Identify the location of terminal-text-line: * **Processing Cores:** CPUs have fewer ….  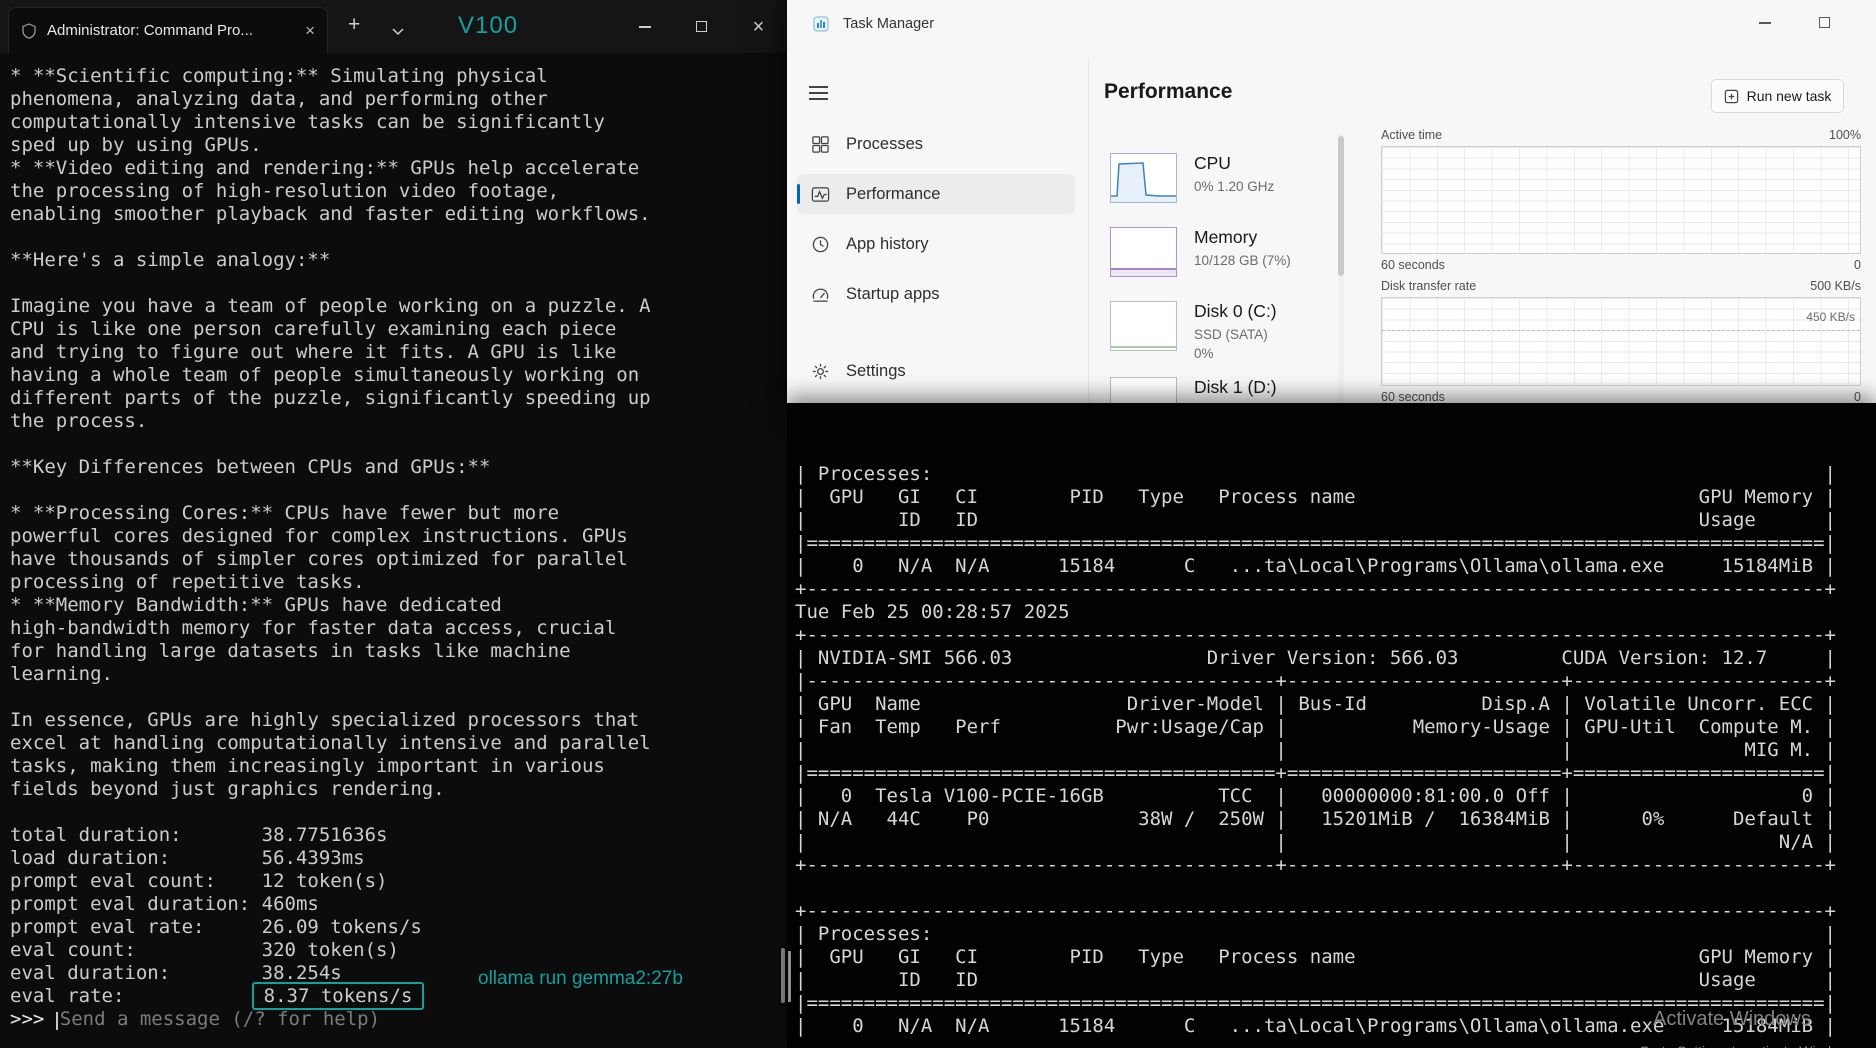
(285, 513).